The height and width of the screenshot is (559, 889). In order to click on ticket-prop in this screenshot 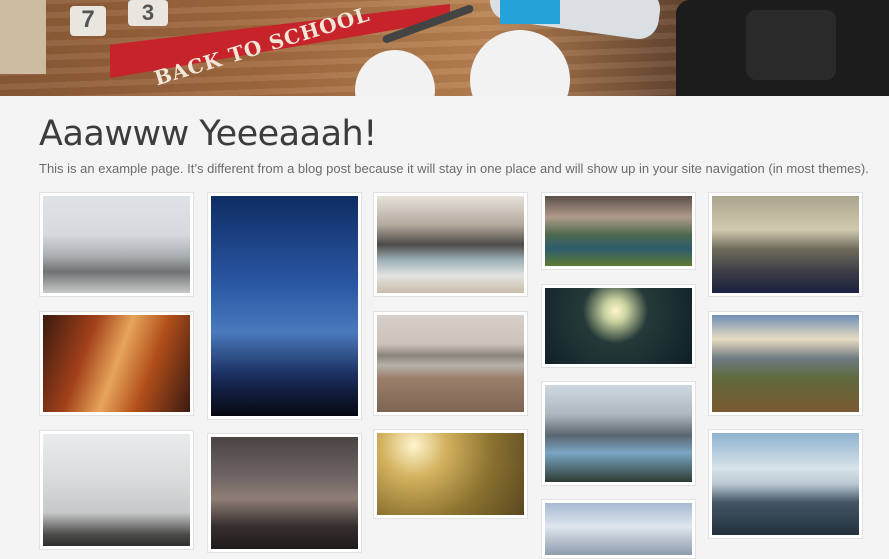, I will do `click(23, 37)`.